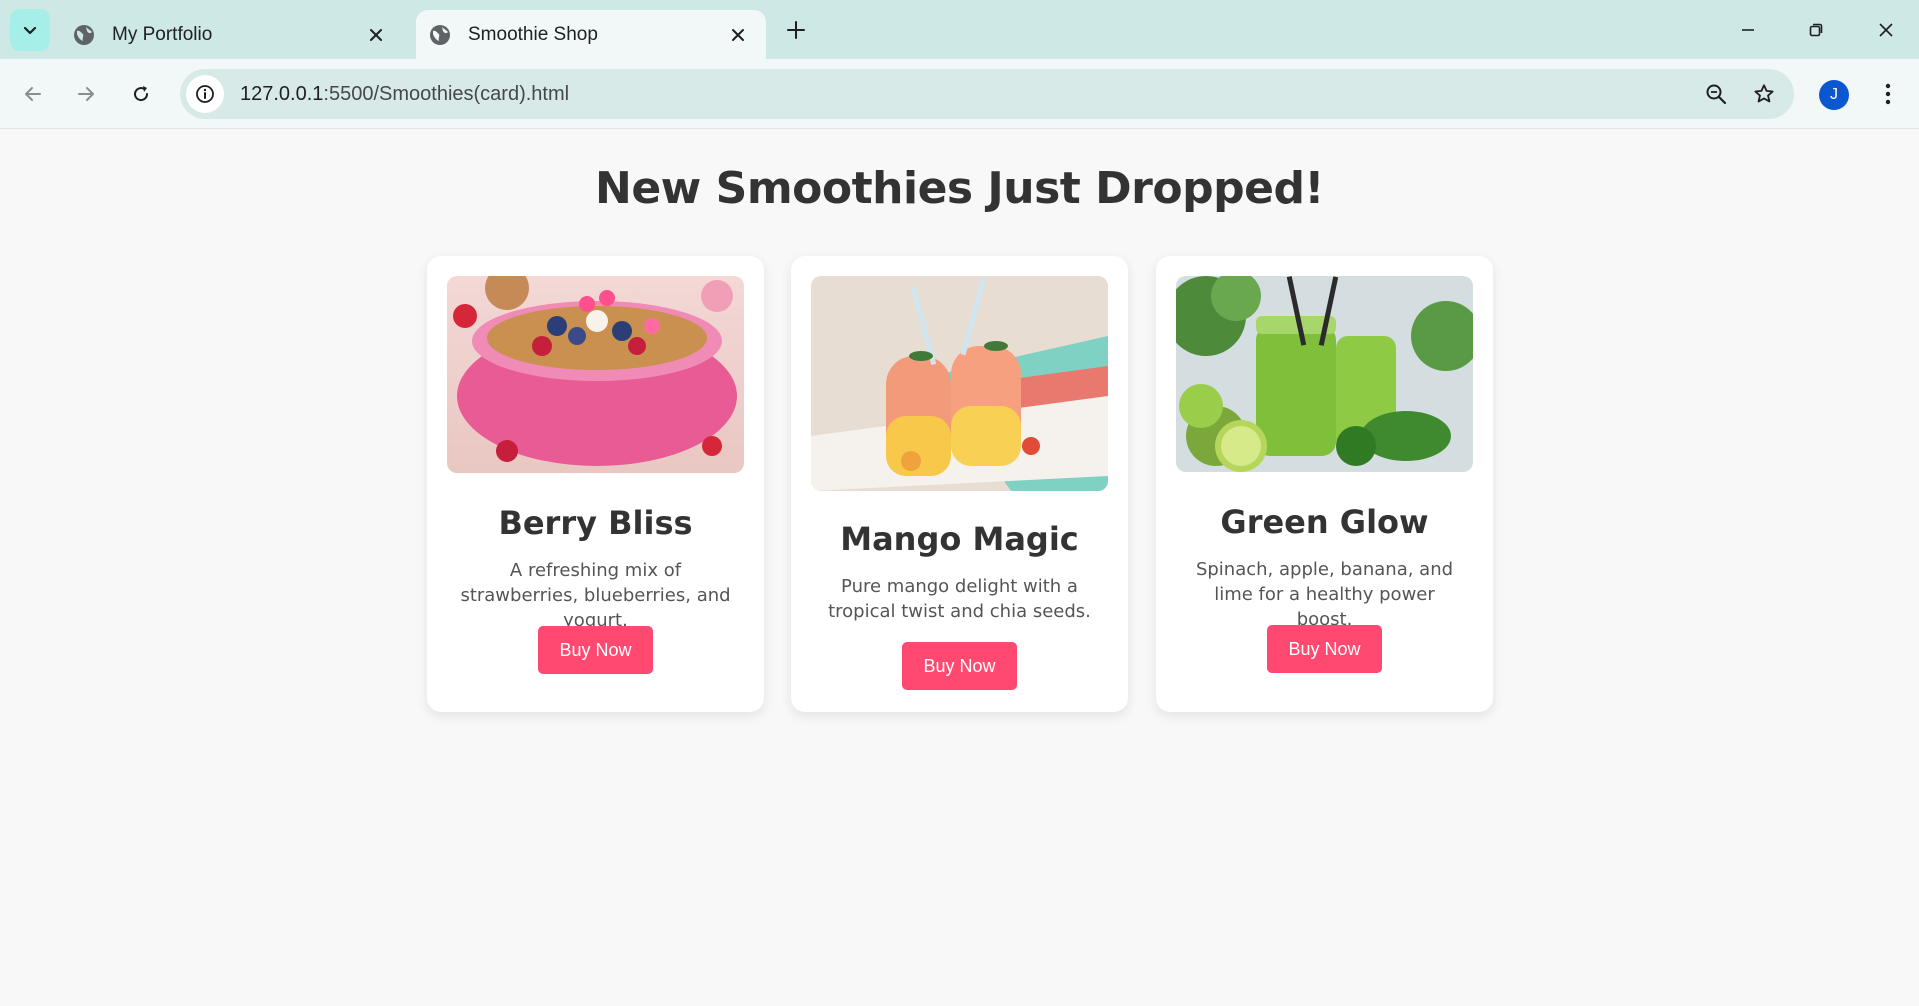 The width and height of the screenshot is (1919, 1006). What do you see at coordinates (1834, 95) in the screenshot?
I see `profile-avatar: J` at bounding box center [1834, 95].